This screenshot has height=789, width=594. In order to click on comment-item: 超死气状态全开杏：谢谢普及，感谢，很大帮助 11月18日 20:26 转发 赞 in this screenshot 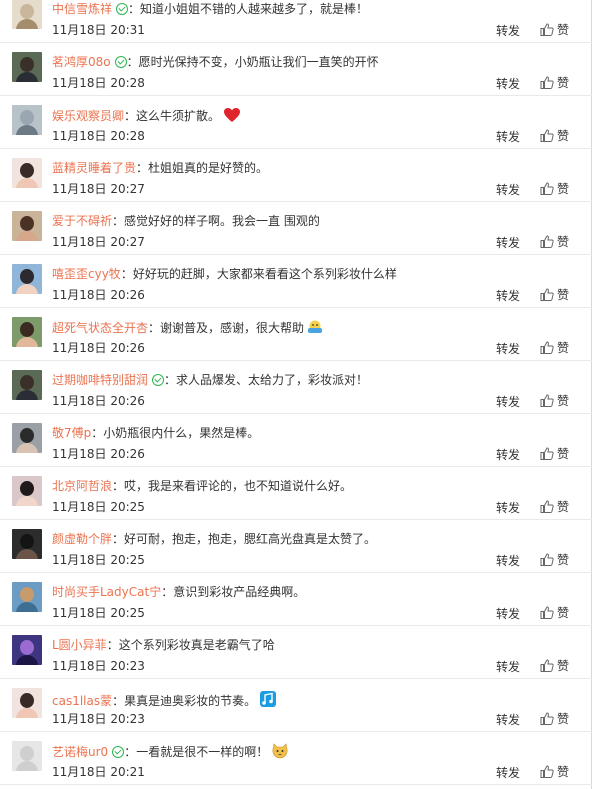, I will do `click(296, 334)`.